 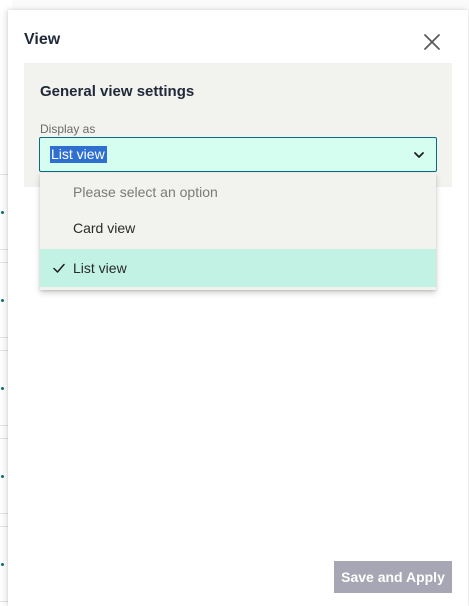 I want to click on chevron-down-icon, so click(x=419, y=155).